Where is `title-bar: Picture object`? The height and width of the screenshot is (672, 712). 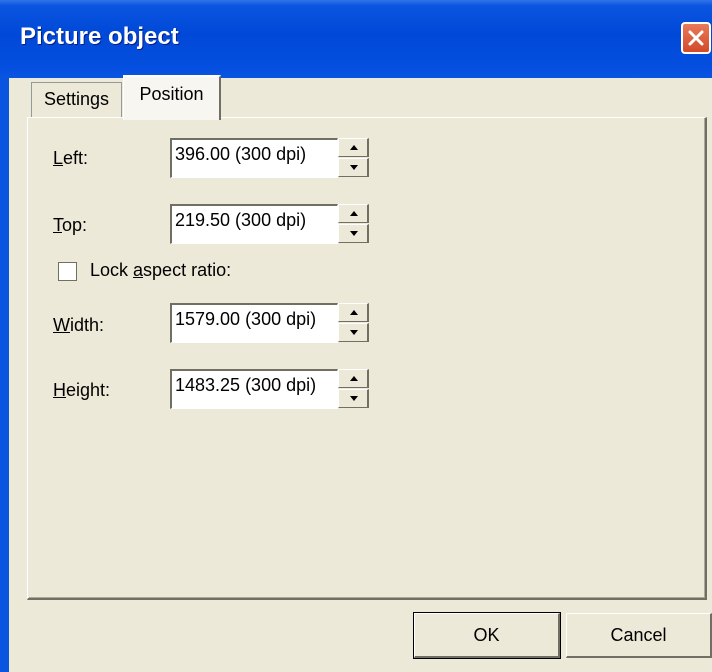 title-bar: Picture object is located at coordinates (356, 39).